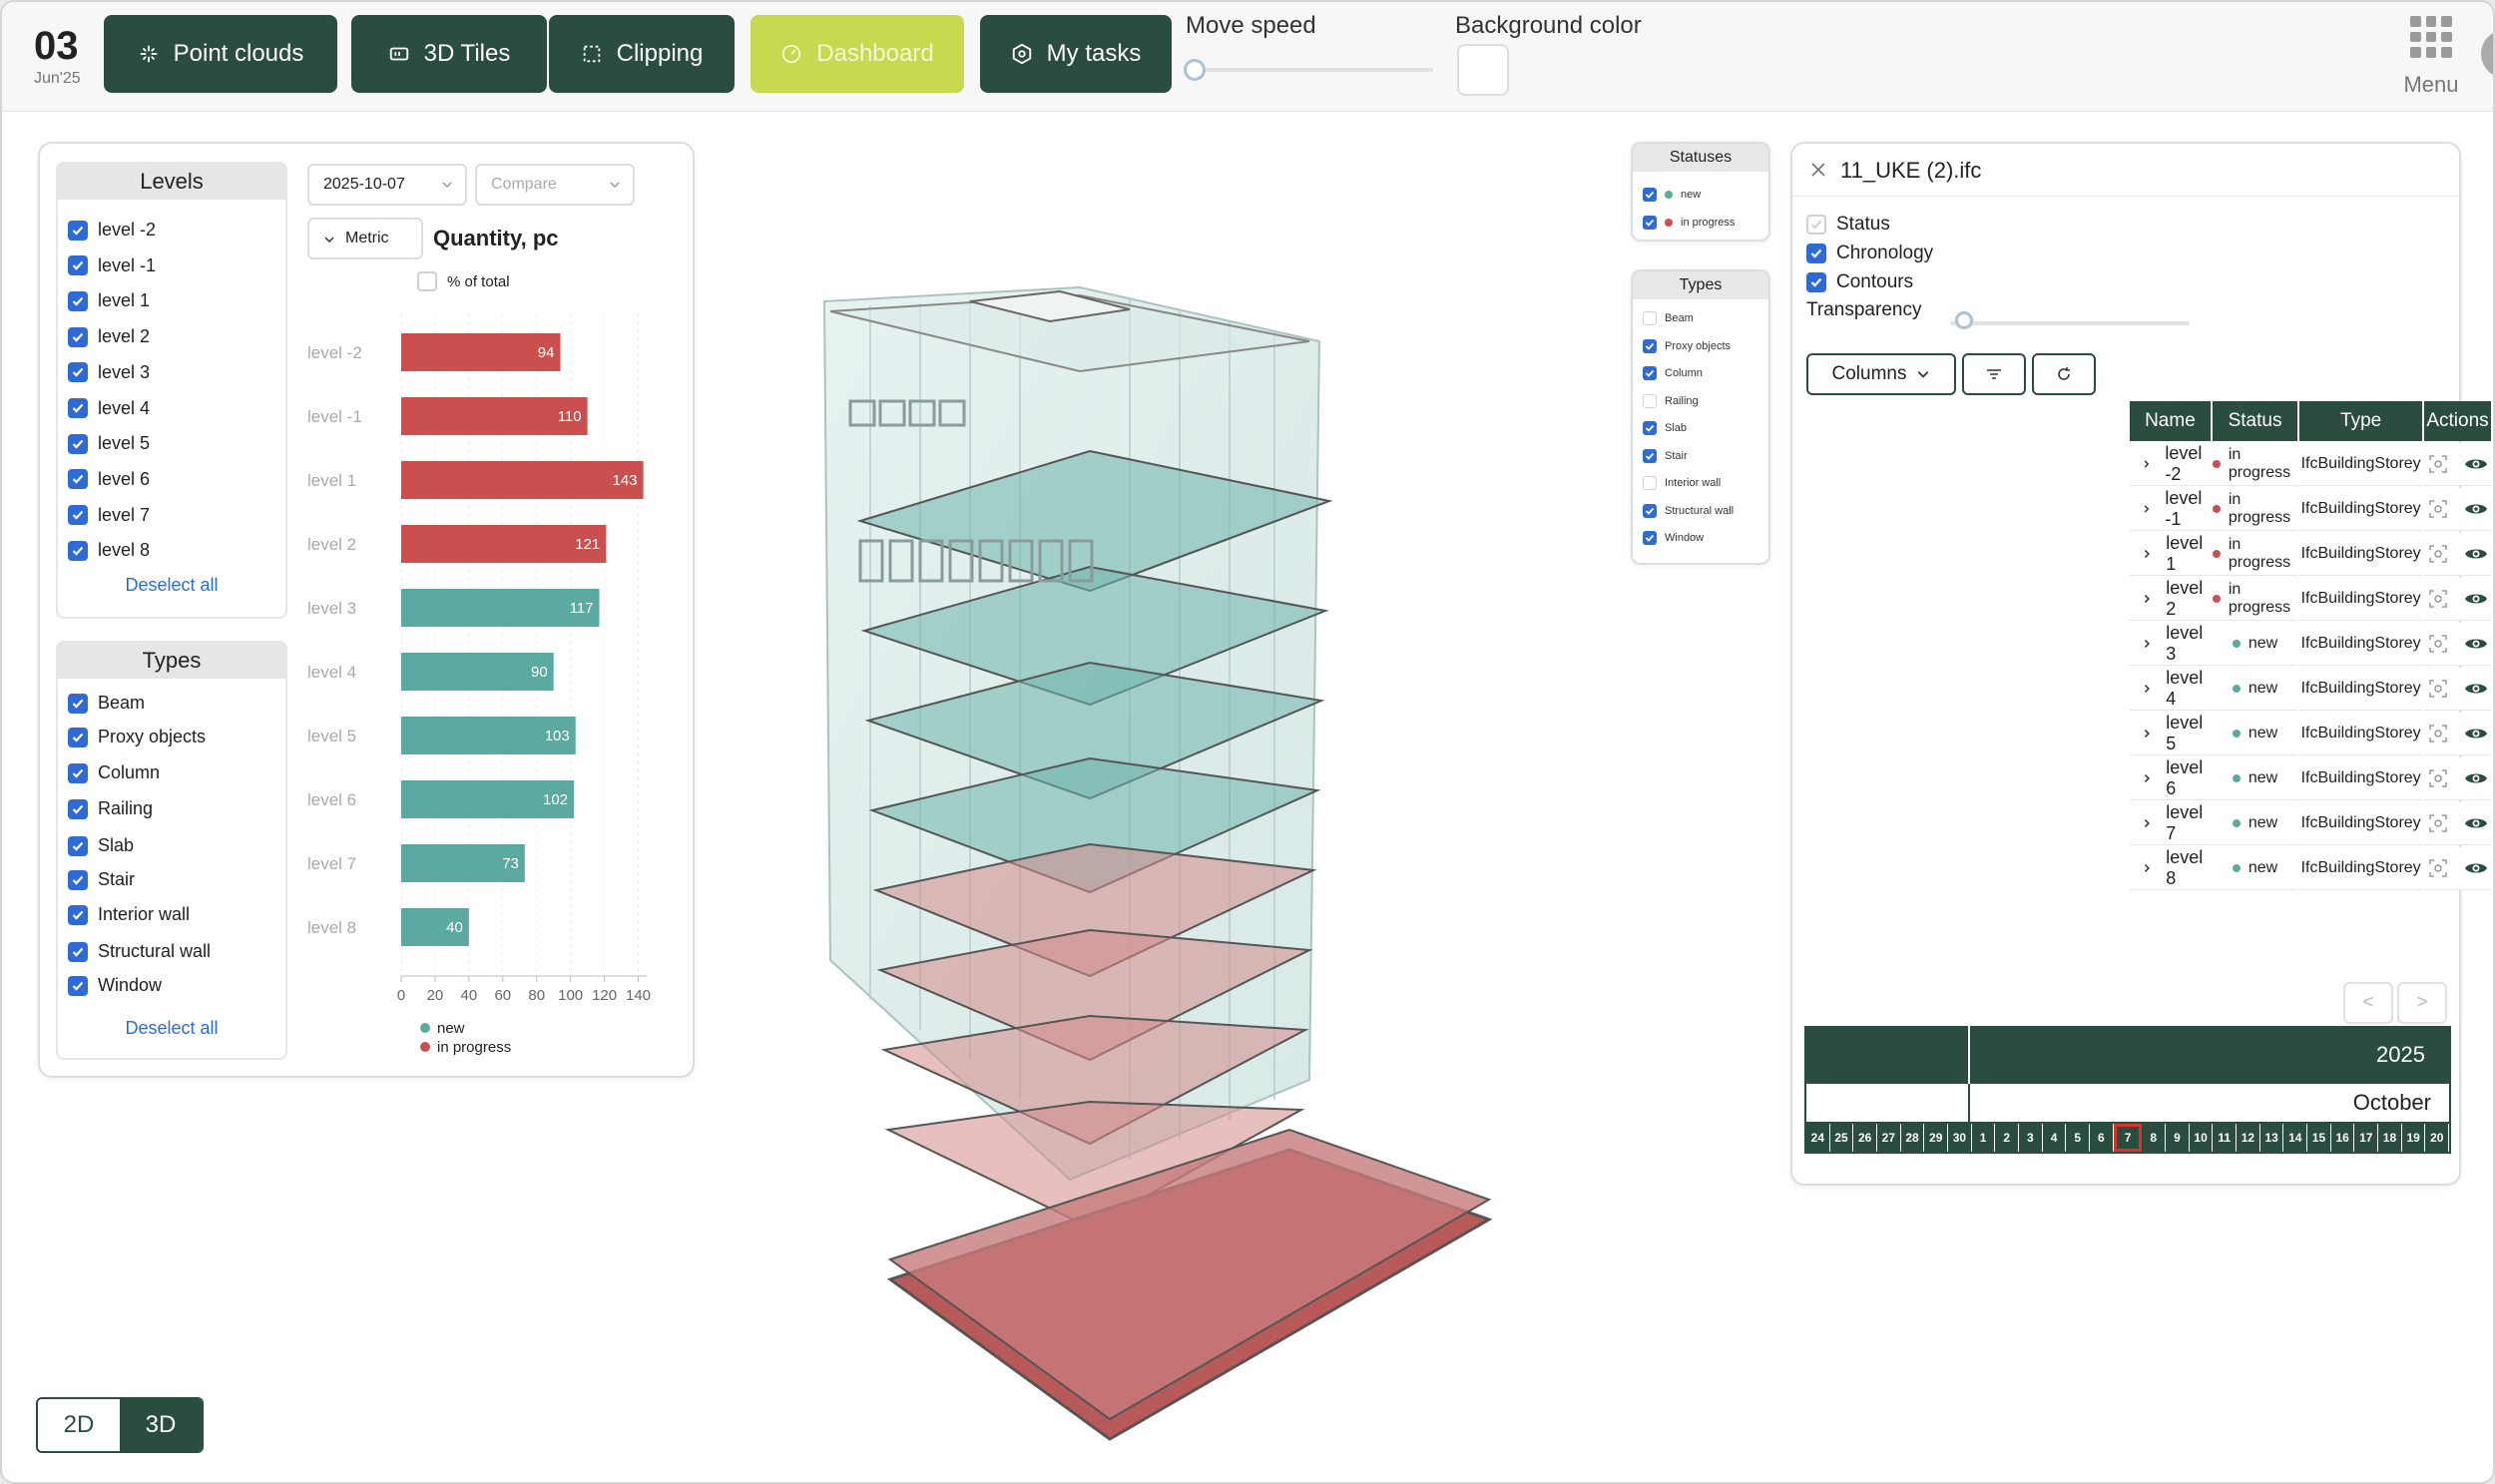 This screenshot has width=2495, height=1484. Describe the element at coordinates (2431, 57) in the screenshot. I see `menu-button: Menu` at that location.